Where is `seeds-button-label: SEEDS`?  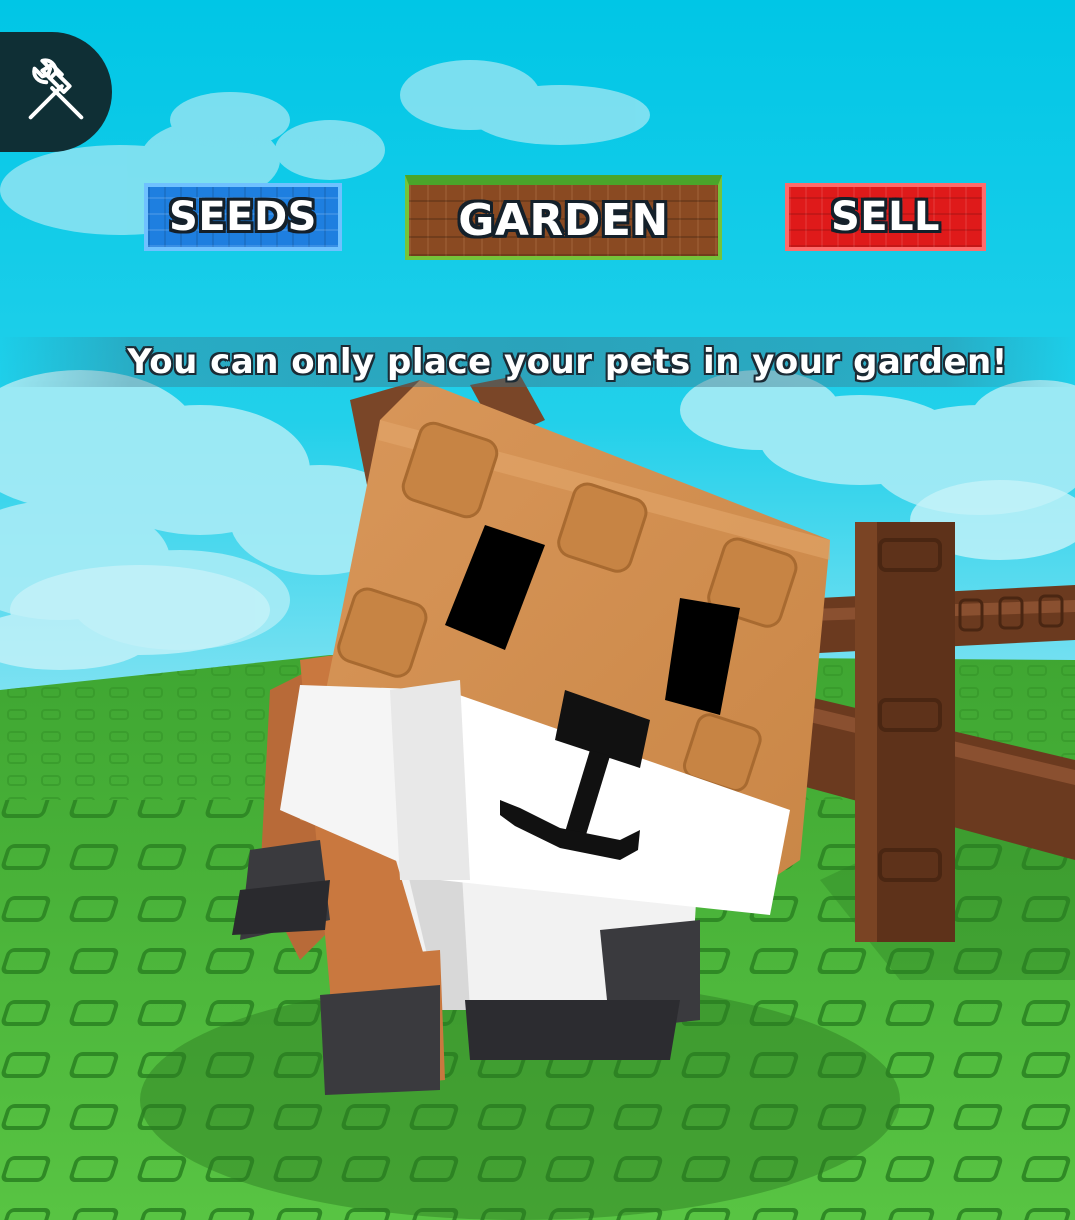 seeds-button-label: SEEDS is located at coordinates (243, 217).